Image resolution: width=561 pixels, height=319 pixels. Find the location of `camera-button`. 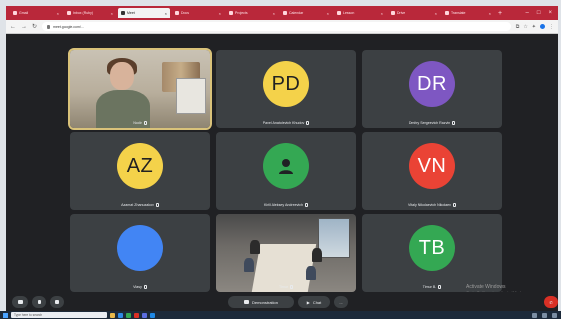

camera-button is located at coordinates (20, 302).